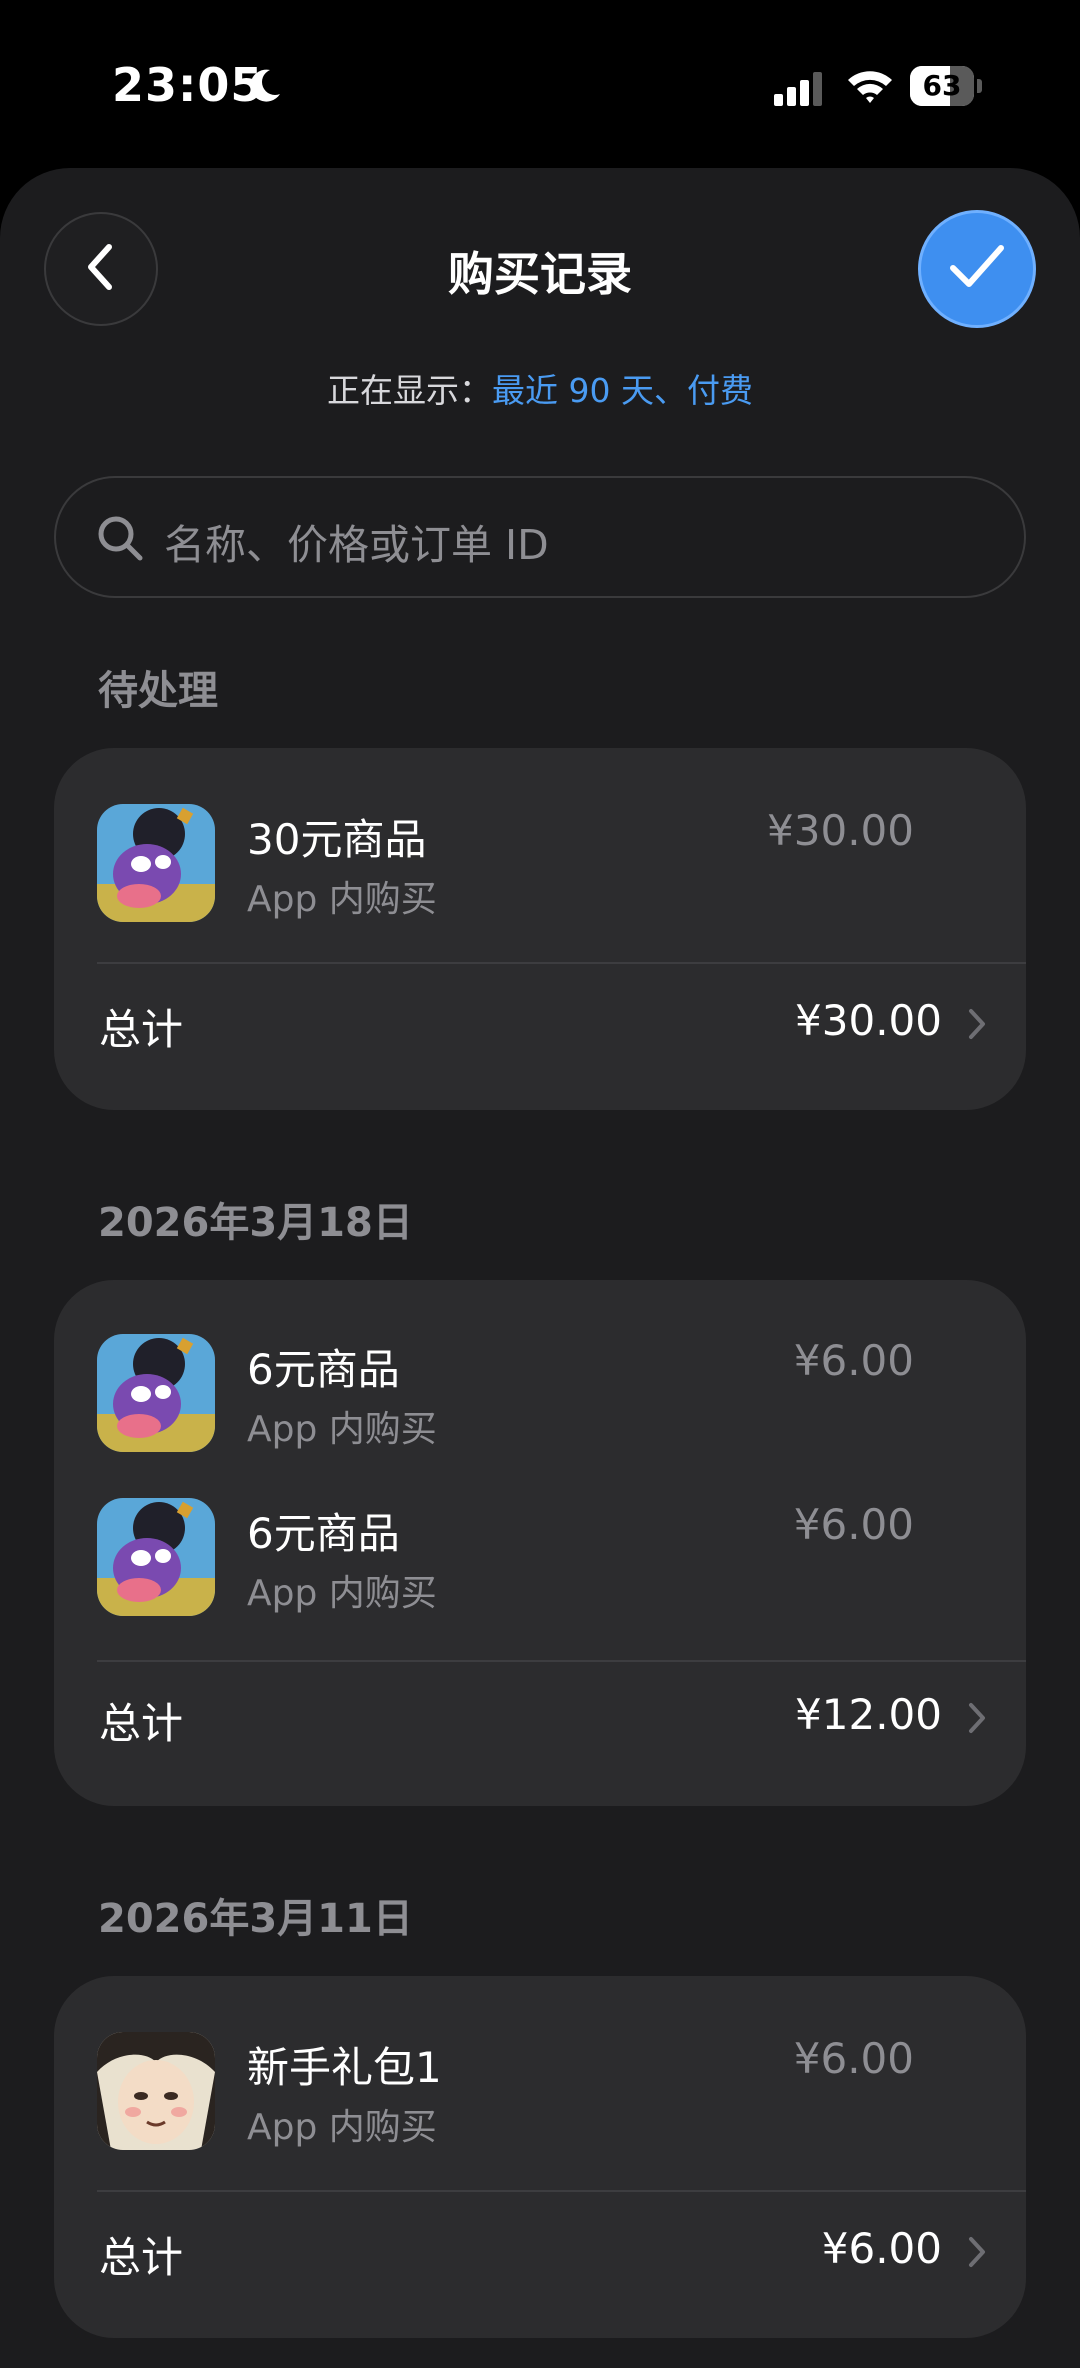  I want to click on filter-label: 正在显示：, so click(409, 390).